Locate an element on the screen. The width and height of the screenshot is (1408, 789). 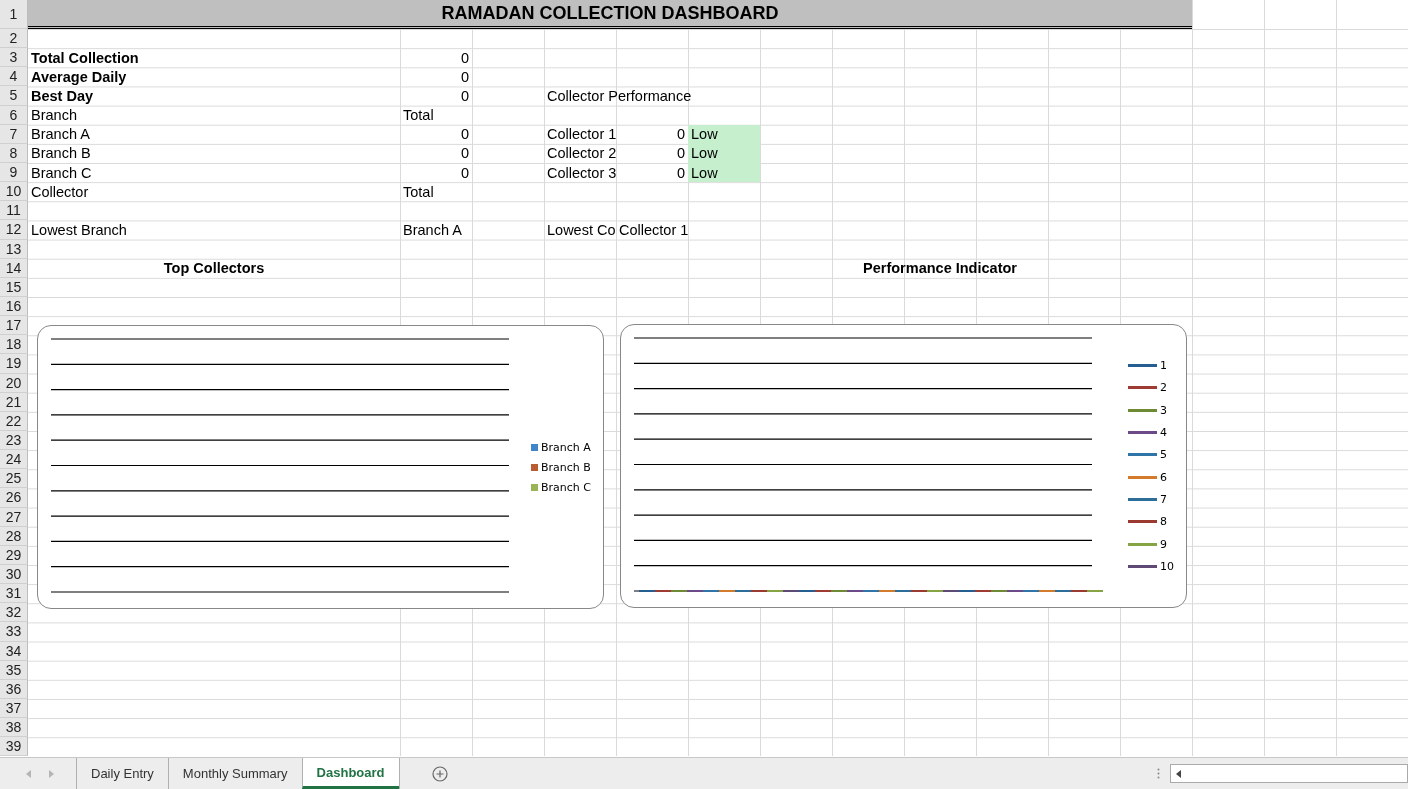
row-number: 6 is located at coordinates (14, 115).